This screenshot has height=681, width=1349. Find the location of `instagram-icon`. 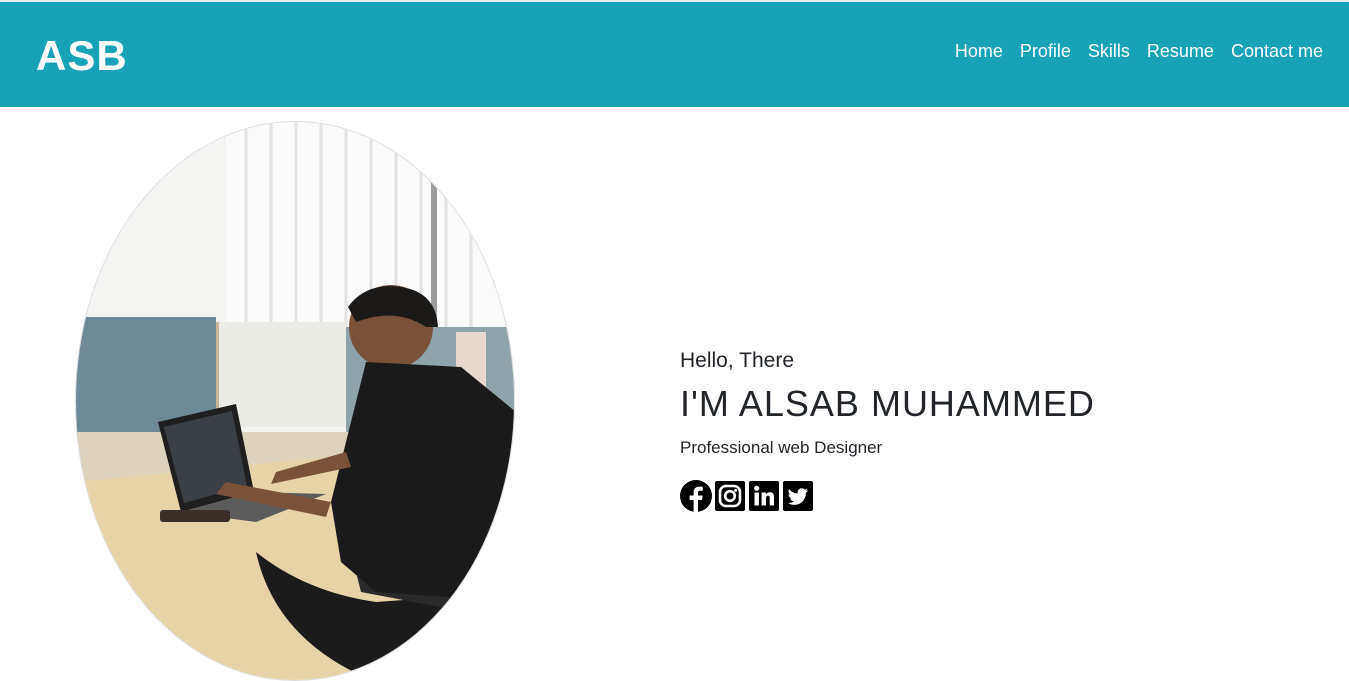

instagram-icon is located at coordinates (730, 496).